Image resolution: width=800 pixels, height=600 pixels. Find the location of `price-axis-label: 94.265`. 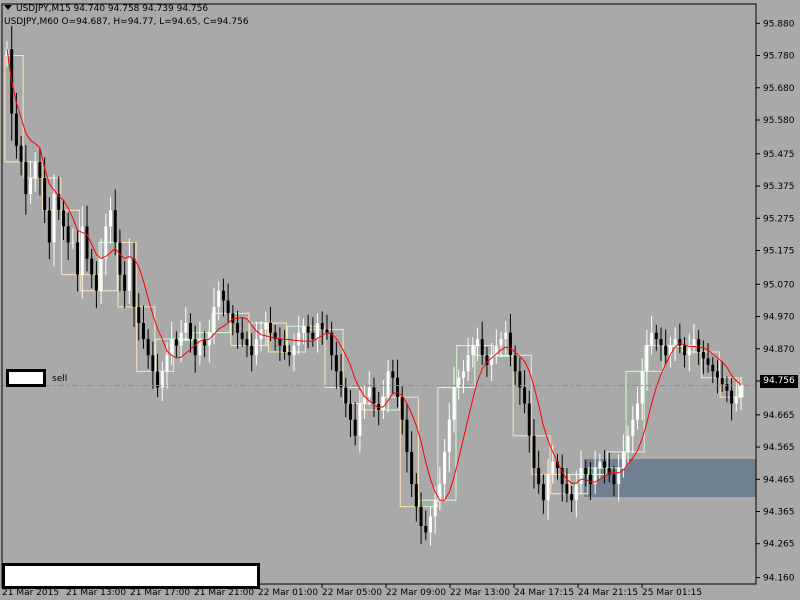

price-axis-label: 94.265 is located at coordinates (779, 545).